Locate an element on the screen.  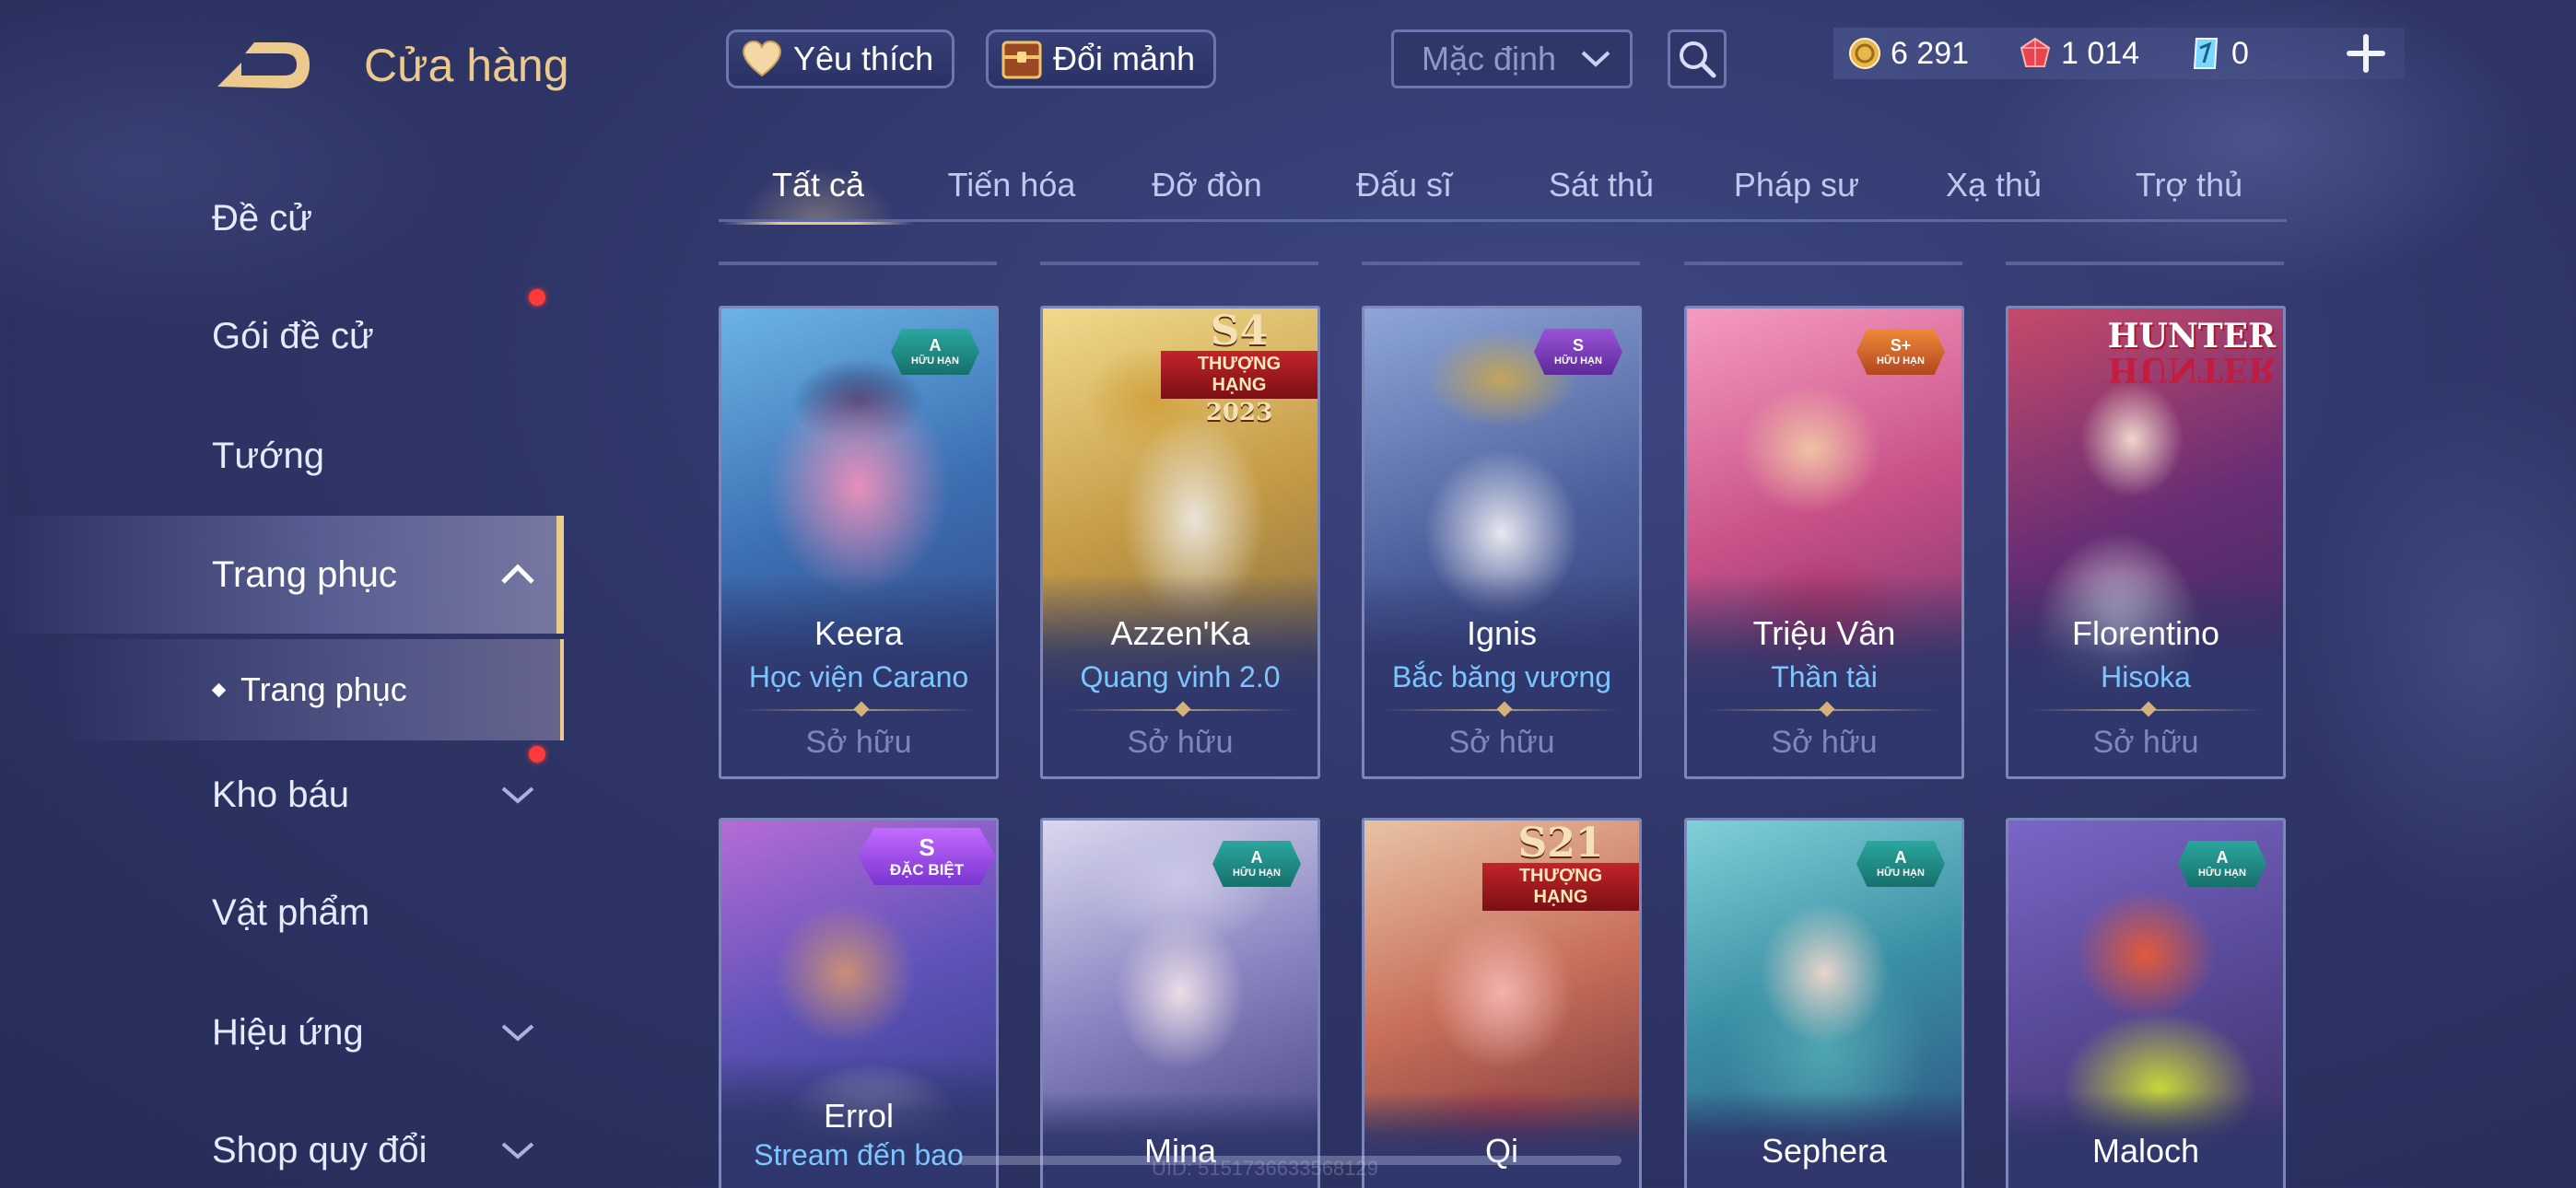
search-icon is located at coordinates (1698, 59).